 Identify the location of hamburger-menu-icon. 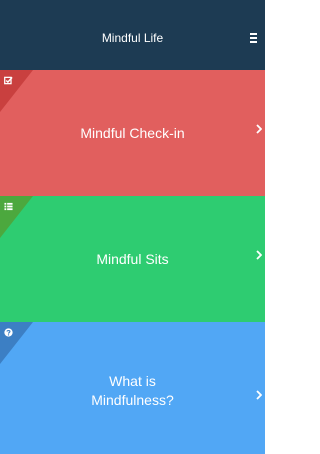
(253, 38).